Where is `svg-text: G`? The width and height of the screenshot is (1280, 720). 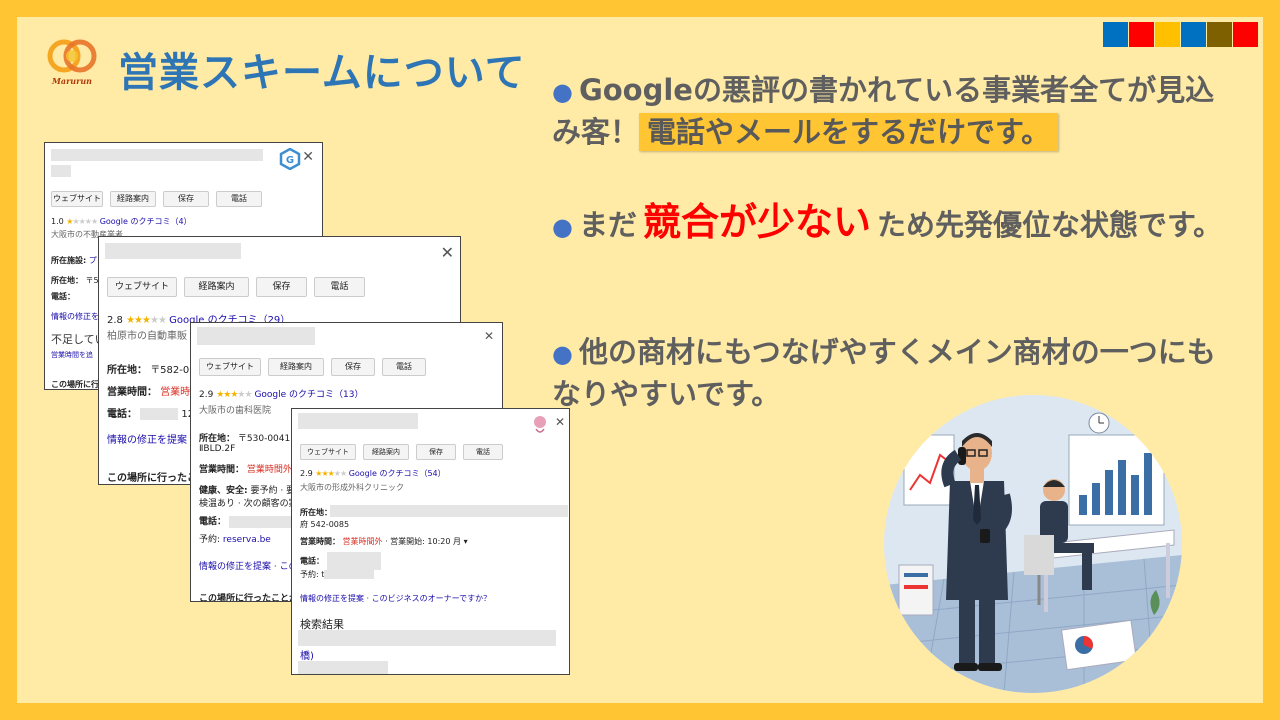 svg-text: G is located at coordinates (290, 160).